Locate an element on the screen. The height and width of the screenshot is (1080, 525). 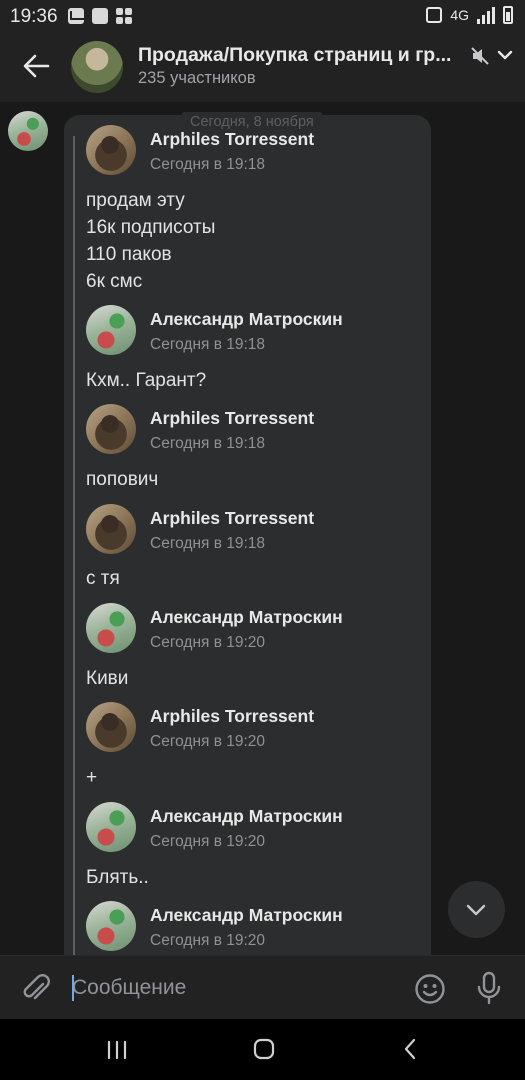
message-text: + is located at coordinates (92, 777).